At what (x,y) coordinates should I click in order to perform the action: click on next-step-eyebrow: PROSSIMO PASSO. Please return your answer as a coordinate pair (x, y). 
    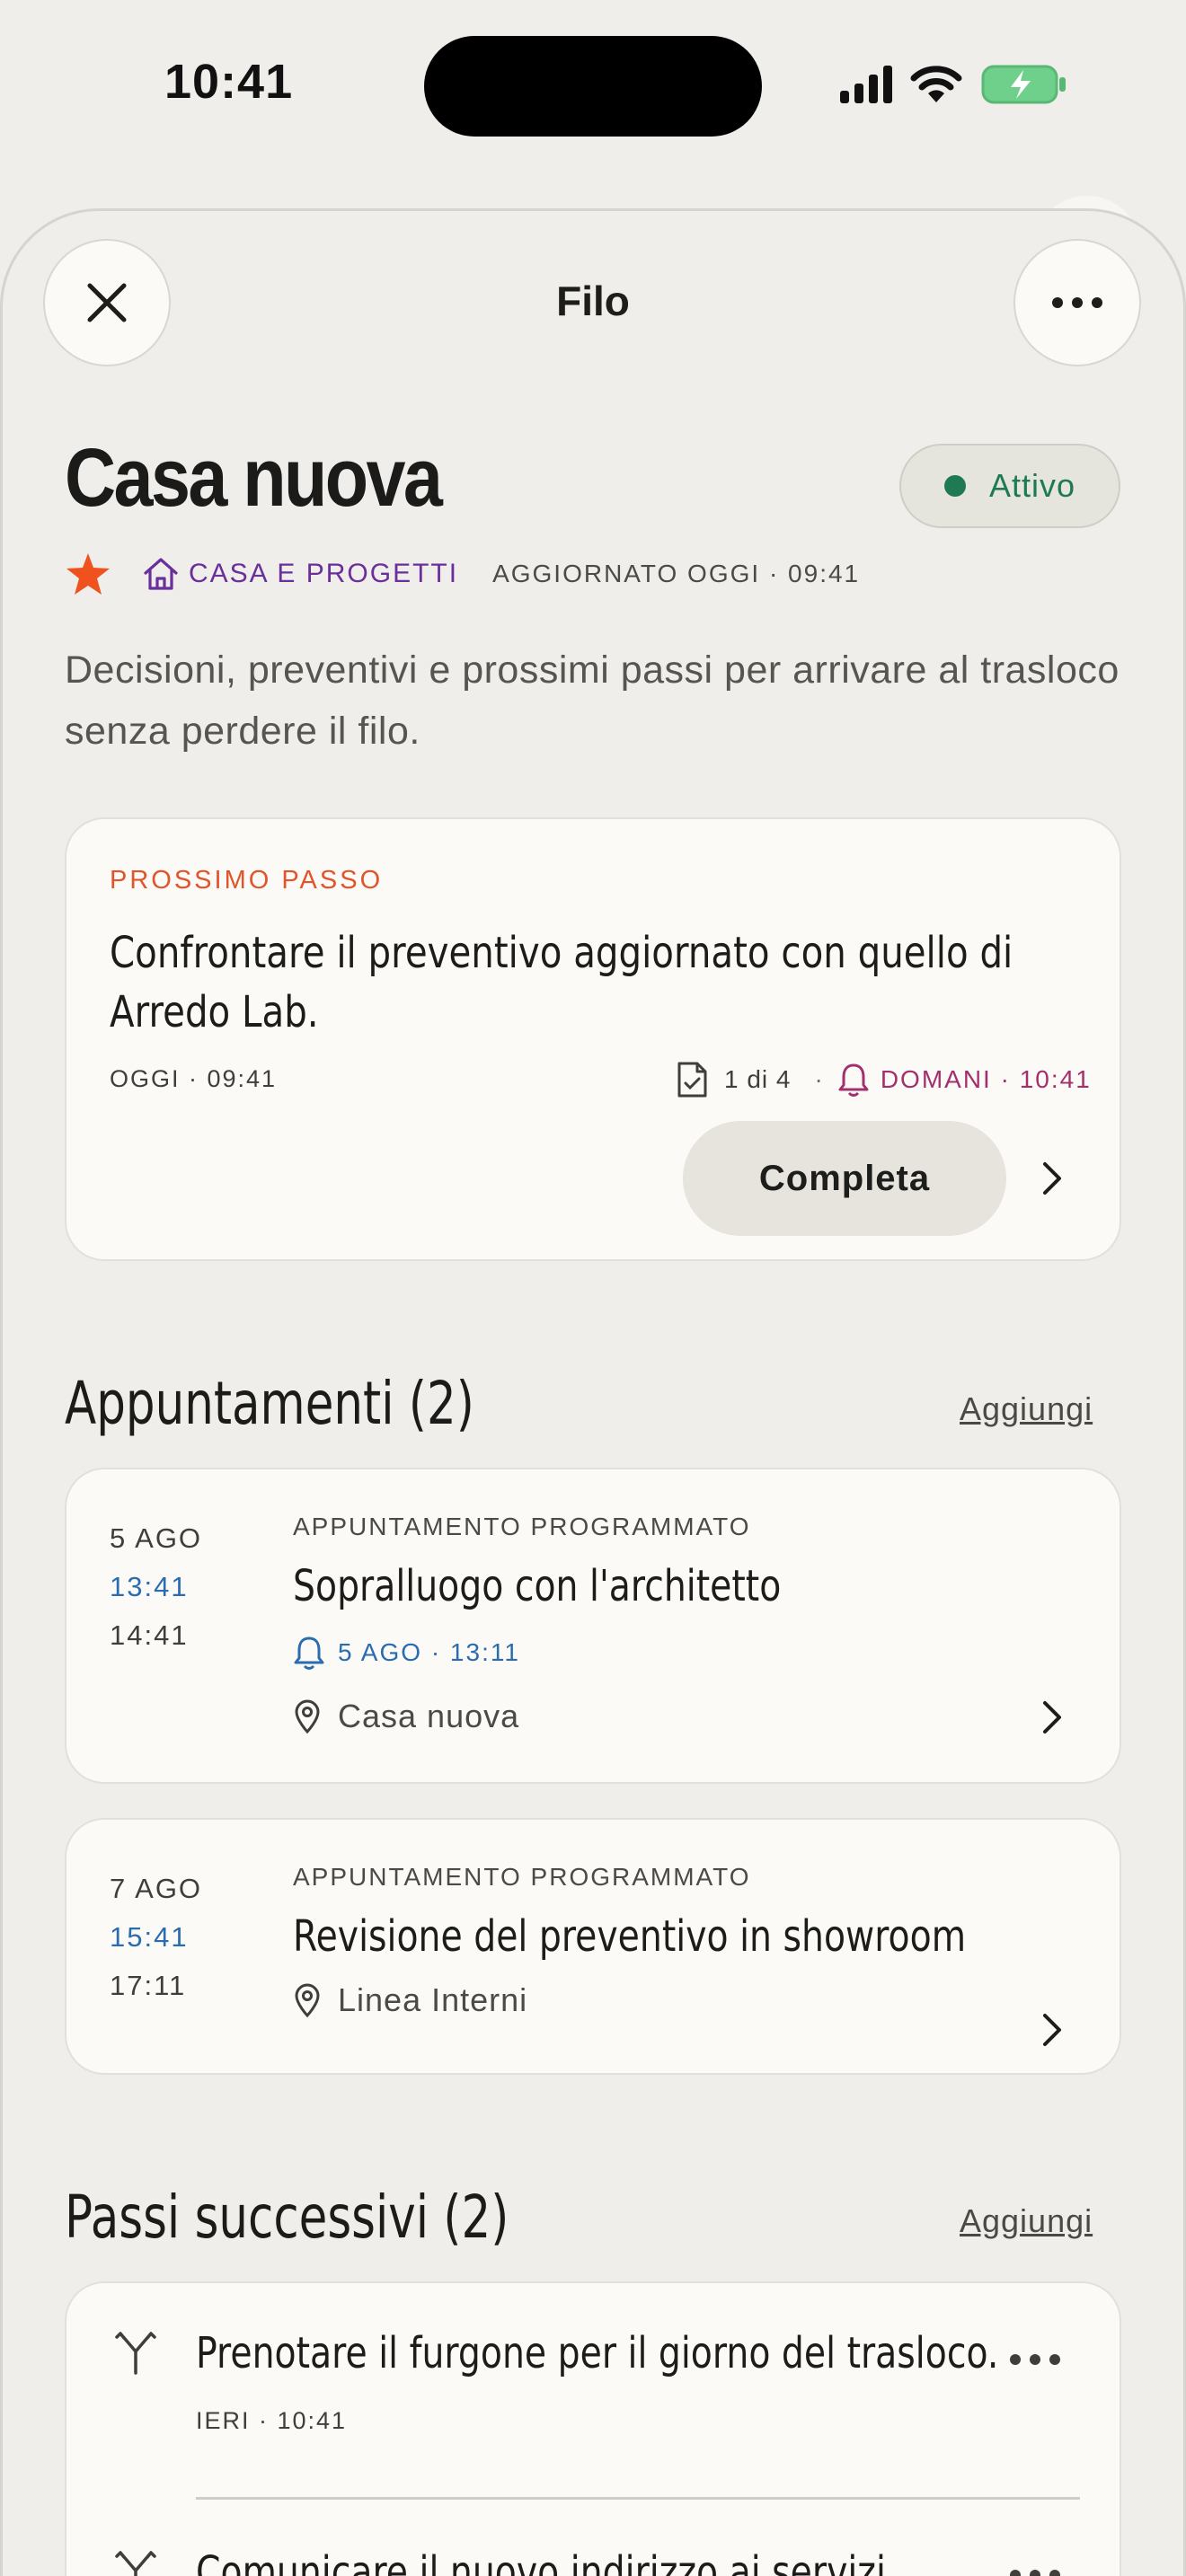
    Looking at the image, I should click on (247, 880).